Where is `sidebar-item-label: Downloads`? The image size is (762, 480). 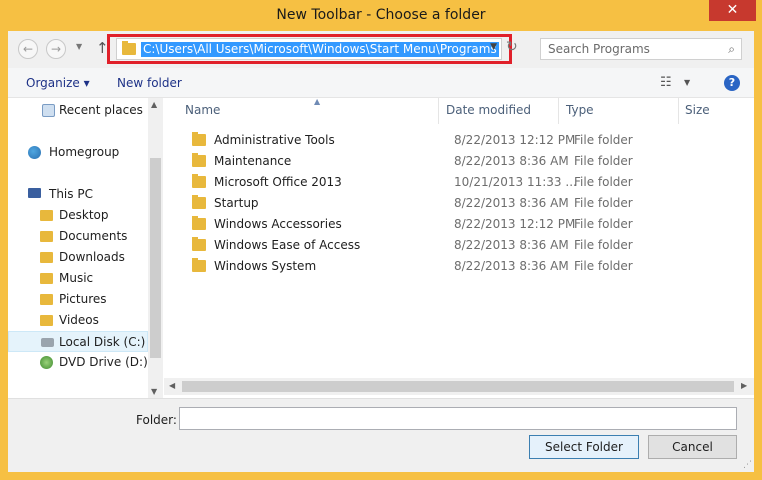
sidebar-item-label: Downloads is located at coordinates (92, 257).